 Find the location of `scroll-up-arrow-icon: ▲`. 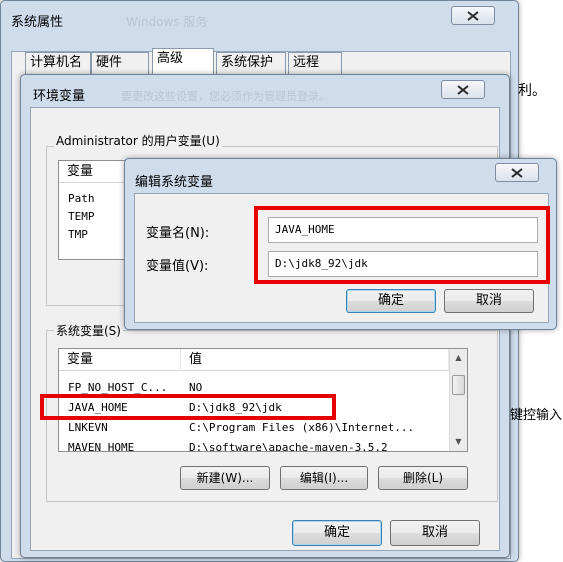

scroll-up-arrow-icon: ▲ is located at coordinates (458, 357).